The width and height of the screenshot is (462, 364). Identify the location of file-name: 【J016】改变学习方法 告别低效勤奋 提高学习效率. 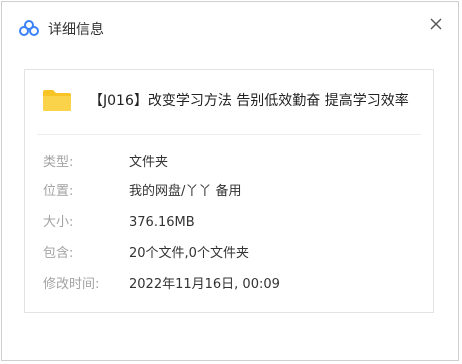
(249, 101).